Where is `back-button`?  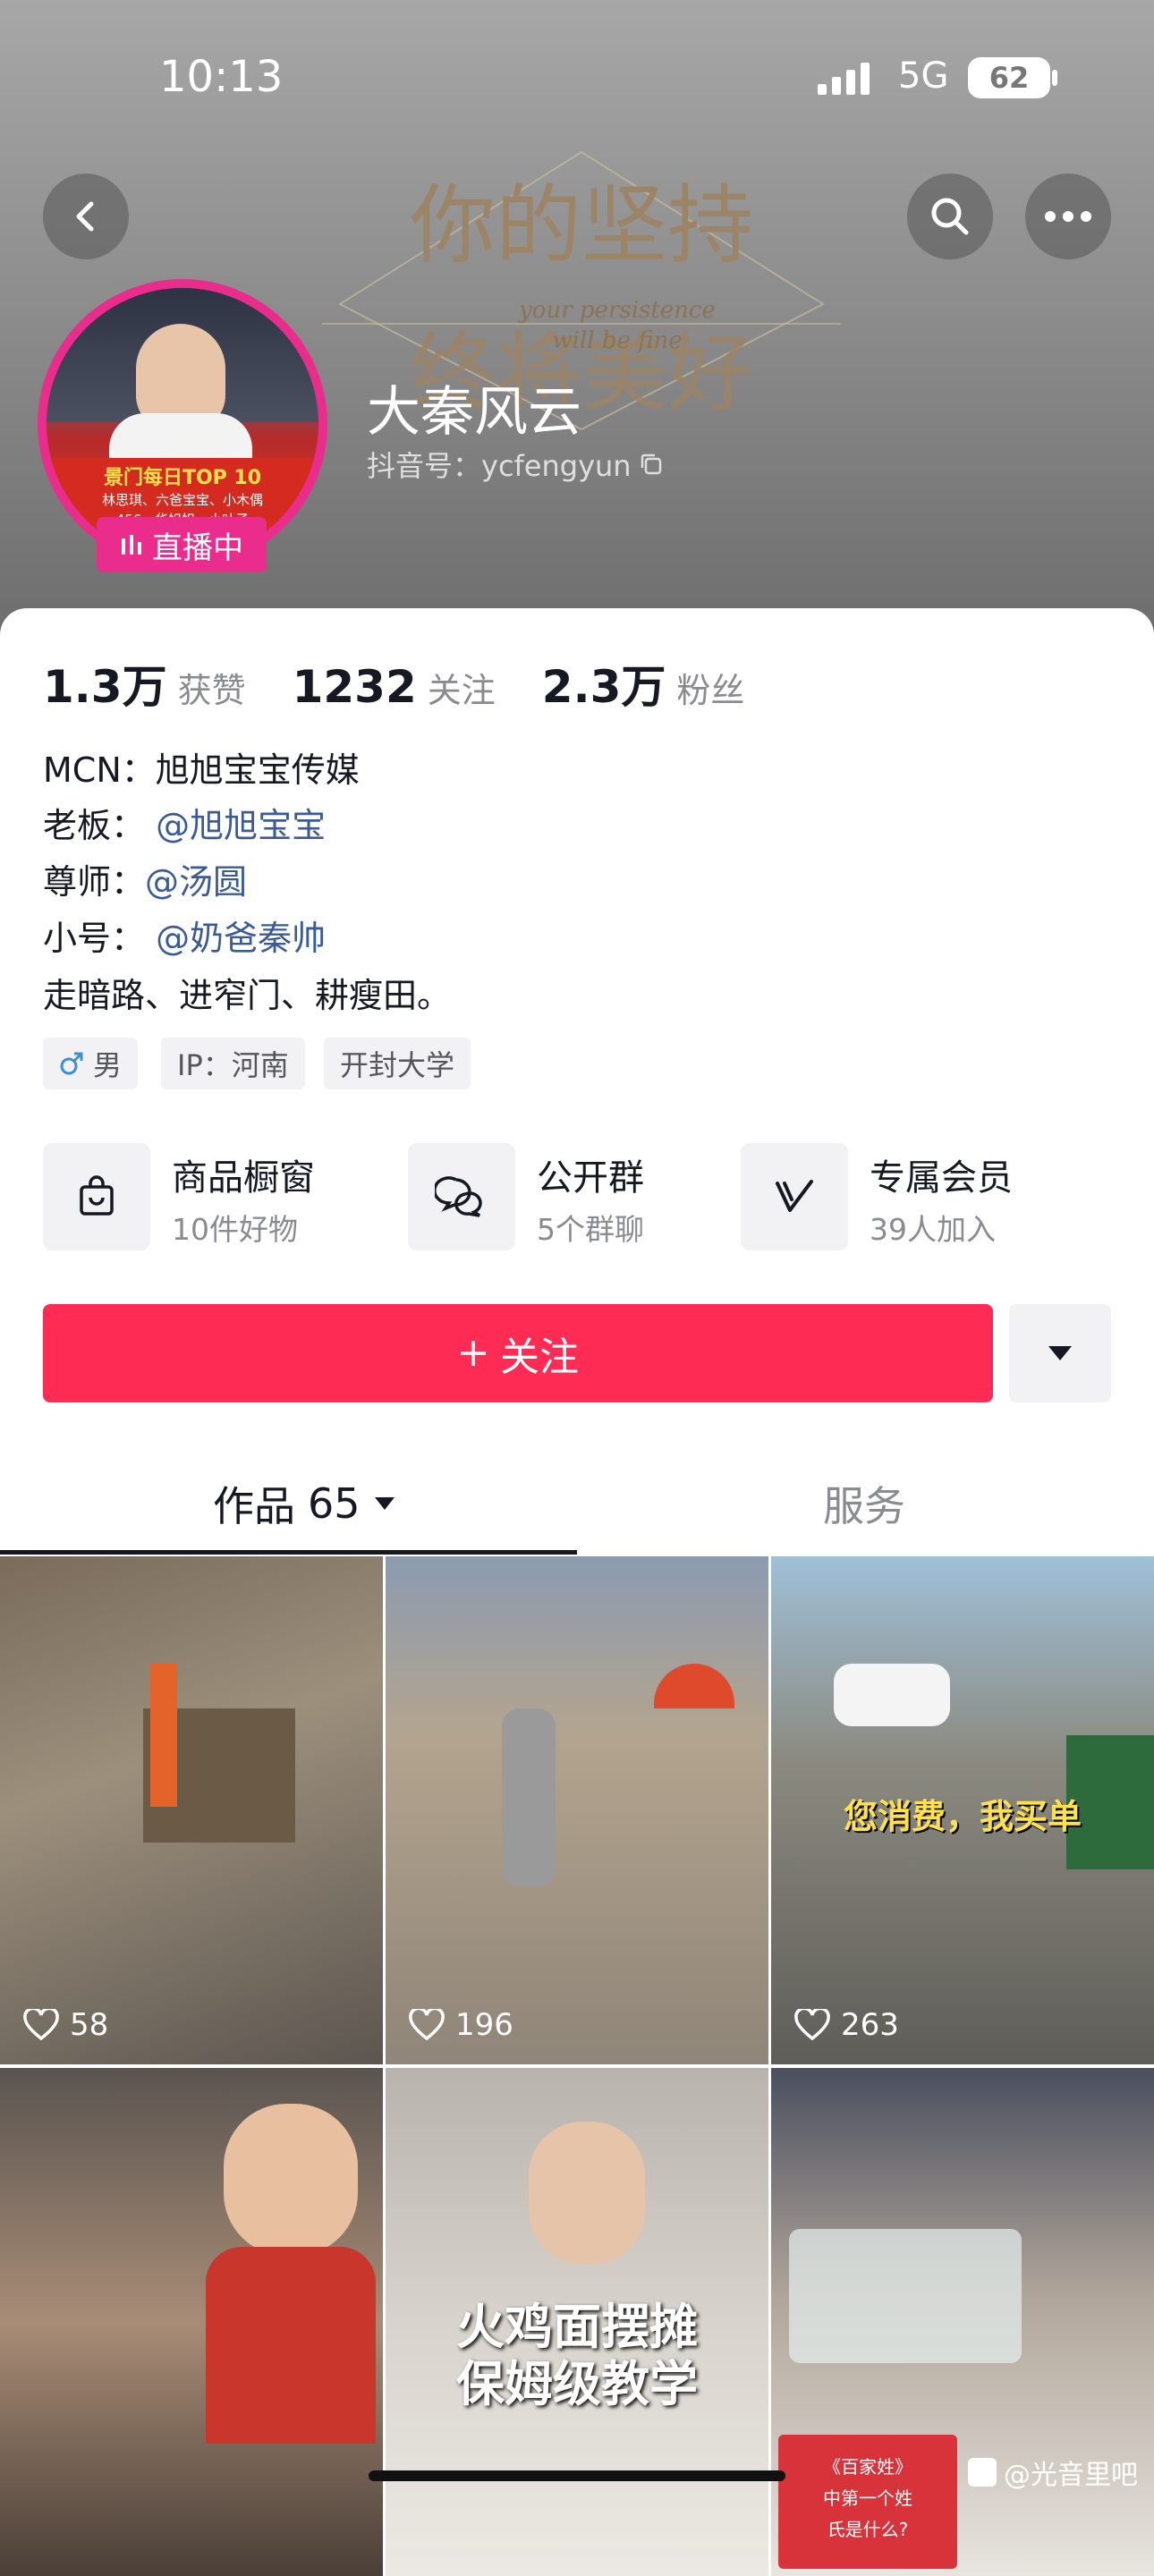
back-button is located at coordinates (86, 216).